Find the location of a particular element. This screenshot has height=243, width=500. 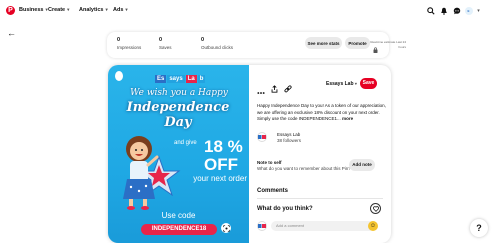

pin-use-code-text: Use code is located at coordinates (178, 215).